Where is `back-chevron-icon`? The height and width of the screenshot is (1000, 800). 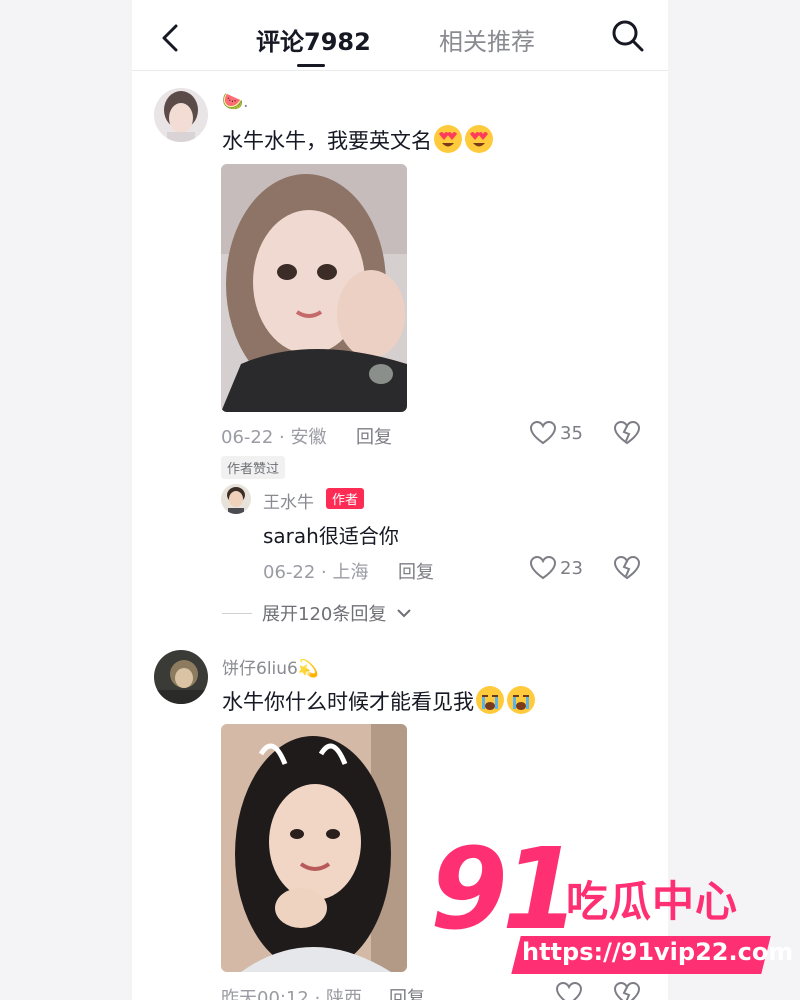 back-chevron-icon is located at coordinates (170, 38).